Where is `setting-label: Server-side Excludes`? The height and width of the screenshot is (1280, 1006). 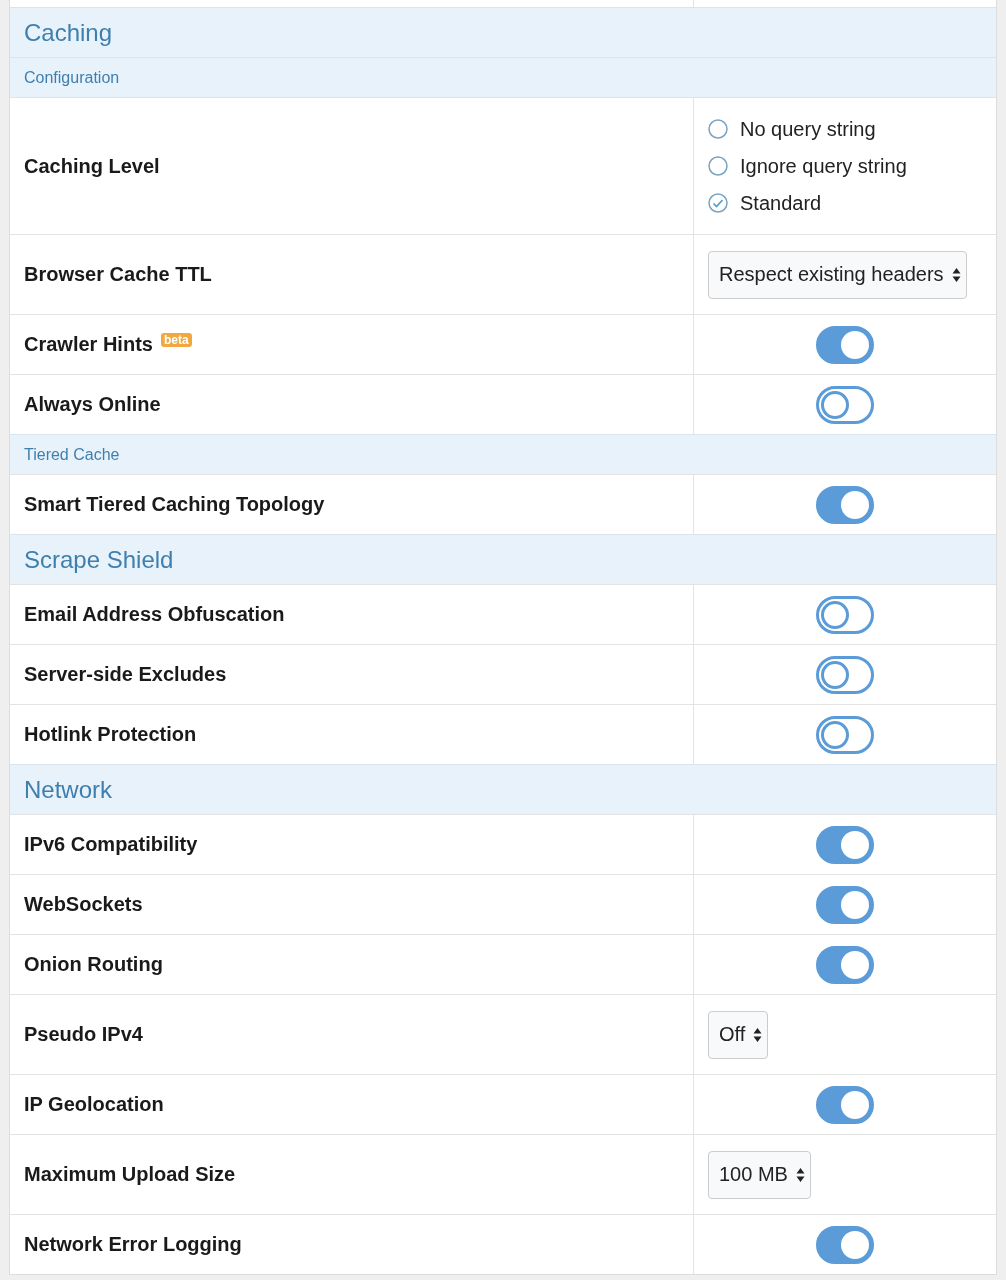
setting-label: Server-side Excludes is located at coordinates (125, 674).